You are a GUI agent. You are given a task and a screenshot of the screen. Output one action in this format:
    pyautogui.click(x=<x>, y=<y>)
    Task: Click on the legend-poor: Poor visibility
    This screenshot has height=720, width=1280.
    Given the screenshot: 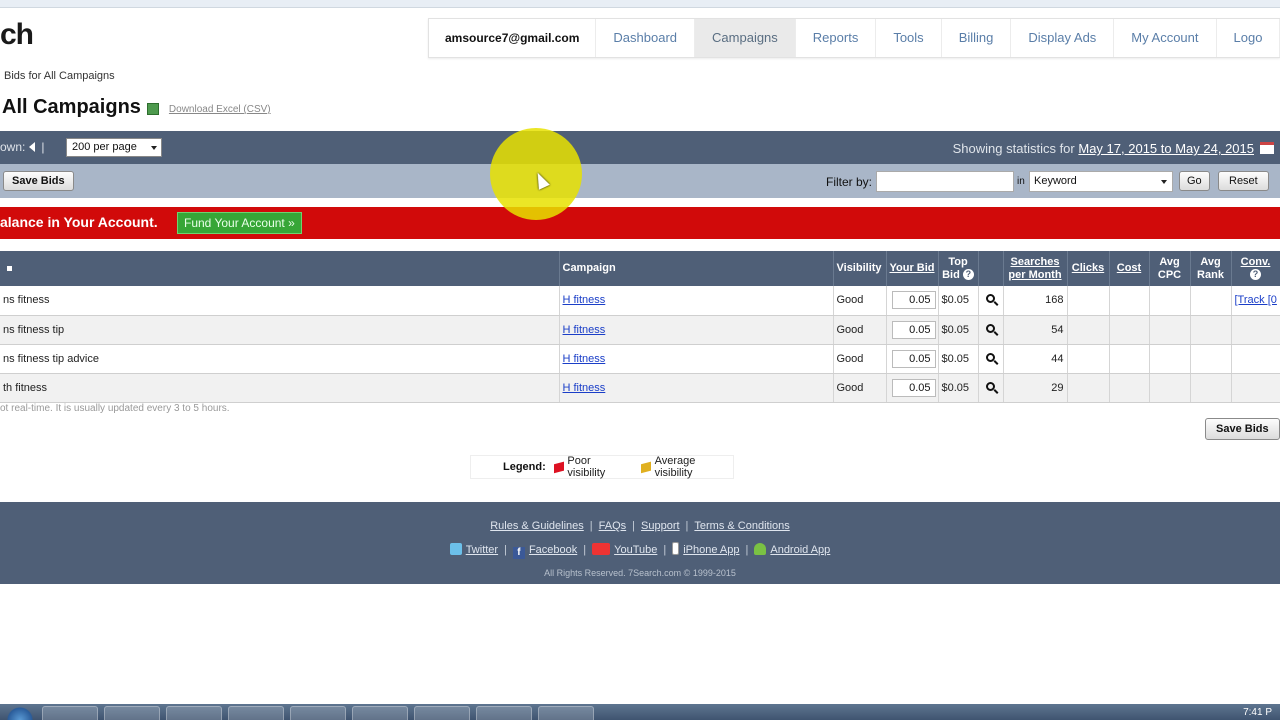 What is the action you would take?
    pyautogui.click(x=586, y=467)
    